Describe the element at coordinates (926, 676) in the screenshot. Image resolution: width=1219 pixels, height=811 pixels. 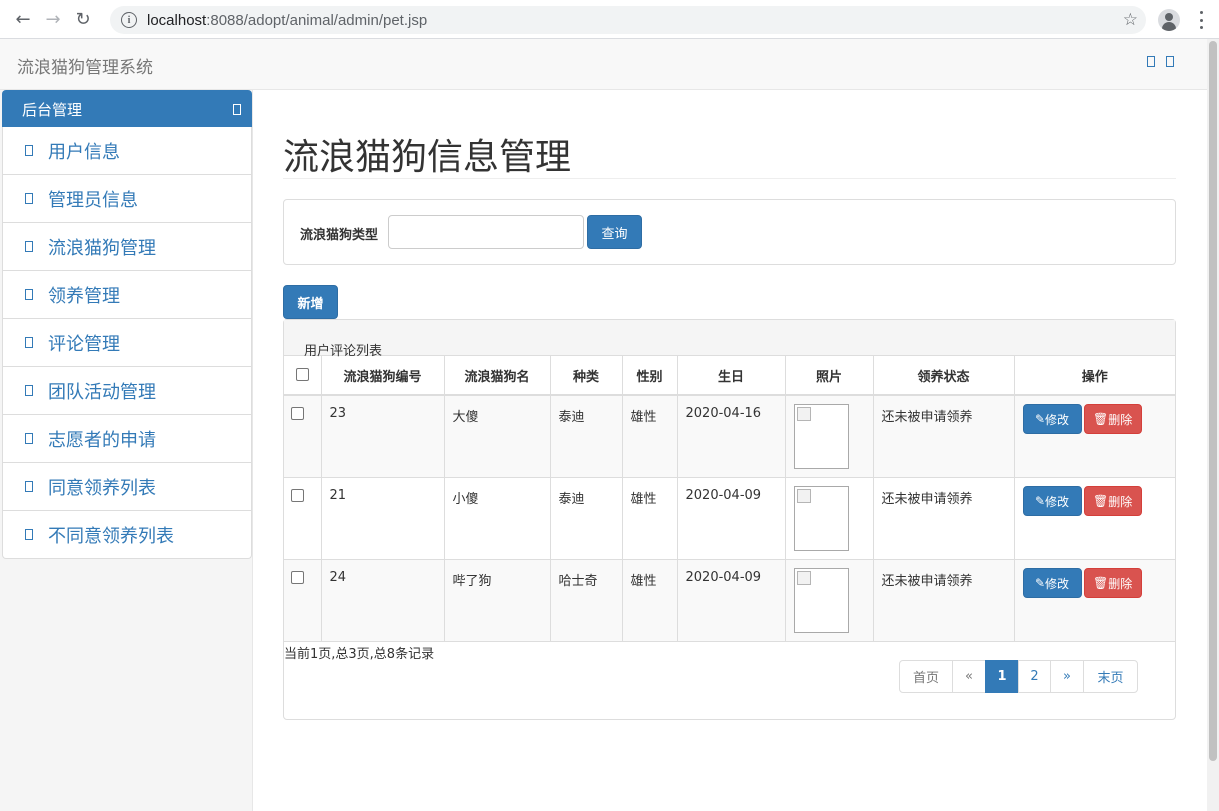
I see `first-page-link: 首页` at that location.